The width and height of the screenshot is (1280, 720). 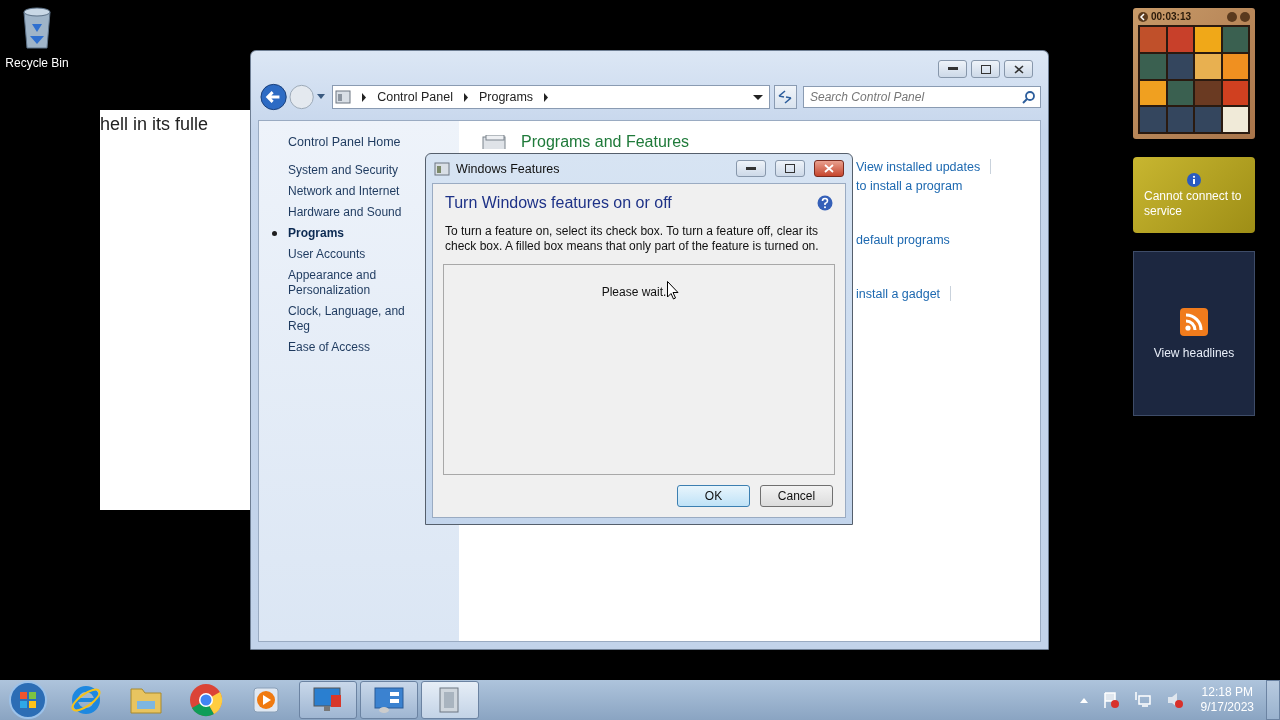 What do you see at coordinates (673, 290) in the screenshot?
I see `cursor-icon` at bounding box center [673, 290].